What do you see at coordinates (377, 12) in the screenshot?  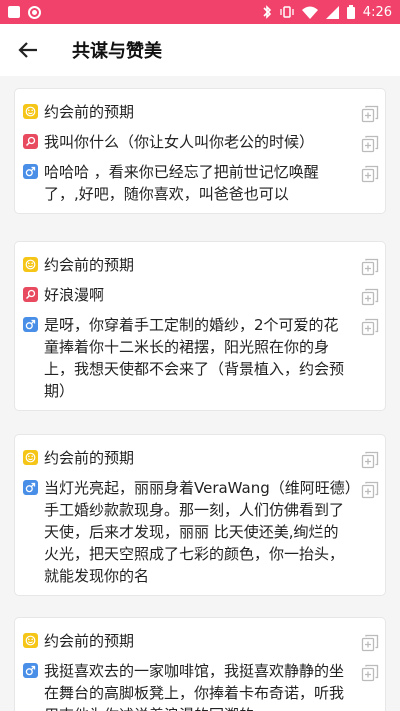 I see `status-time: 4:26` at bounding box center [377, 12].